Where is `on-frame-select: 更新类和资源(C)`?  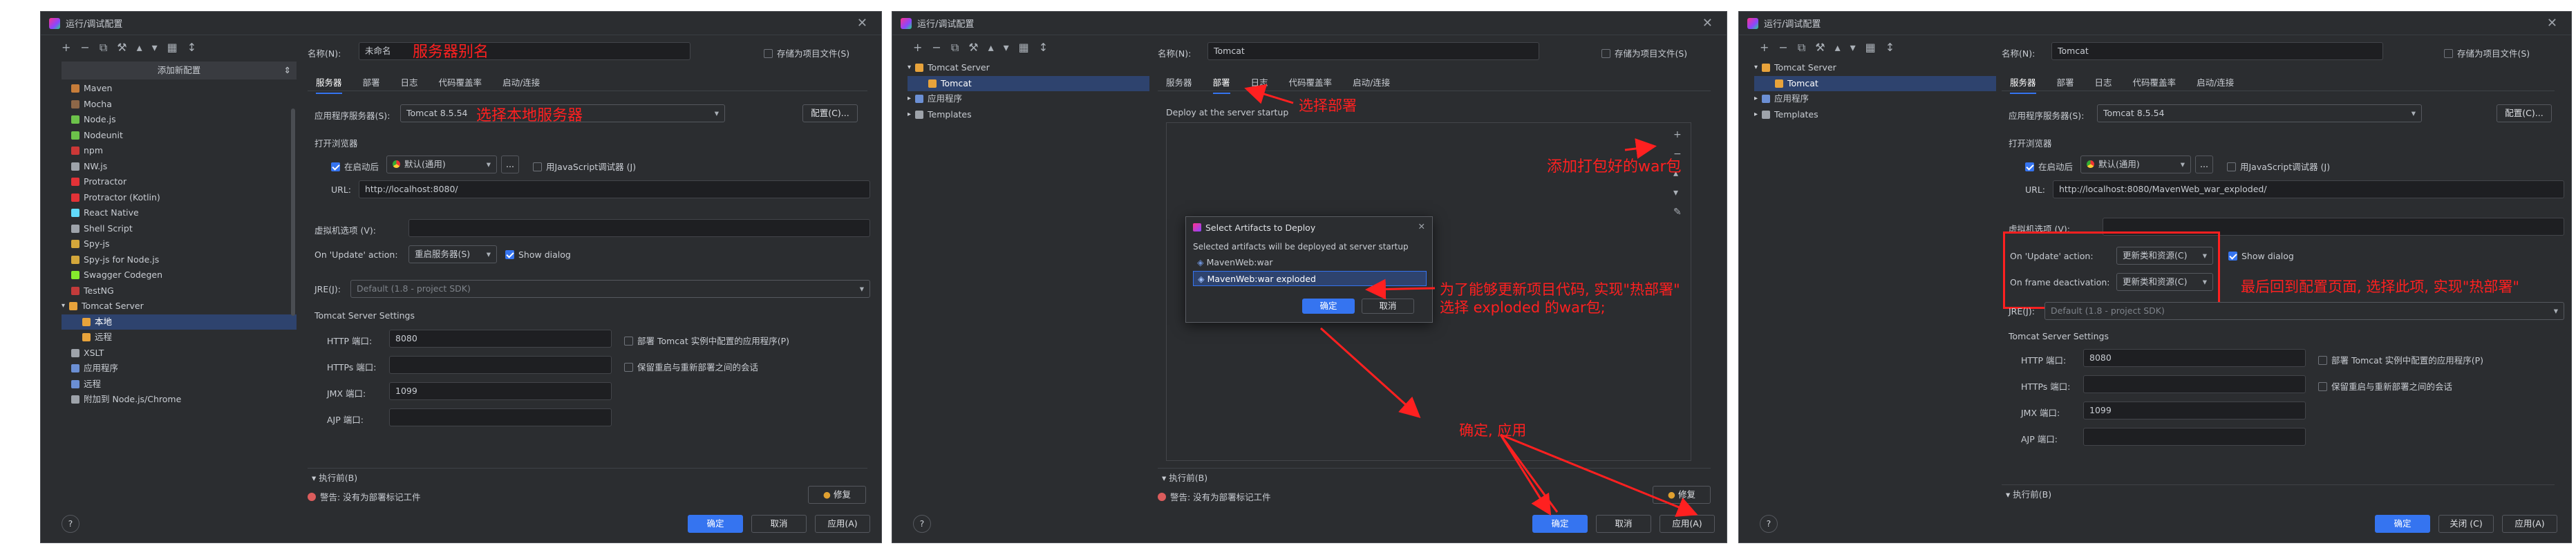
on-frame-select: 更新类和资源(C) is located at coordinates (2164, 282).